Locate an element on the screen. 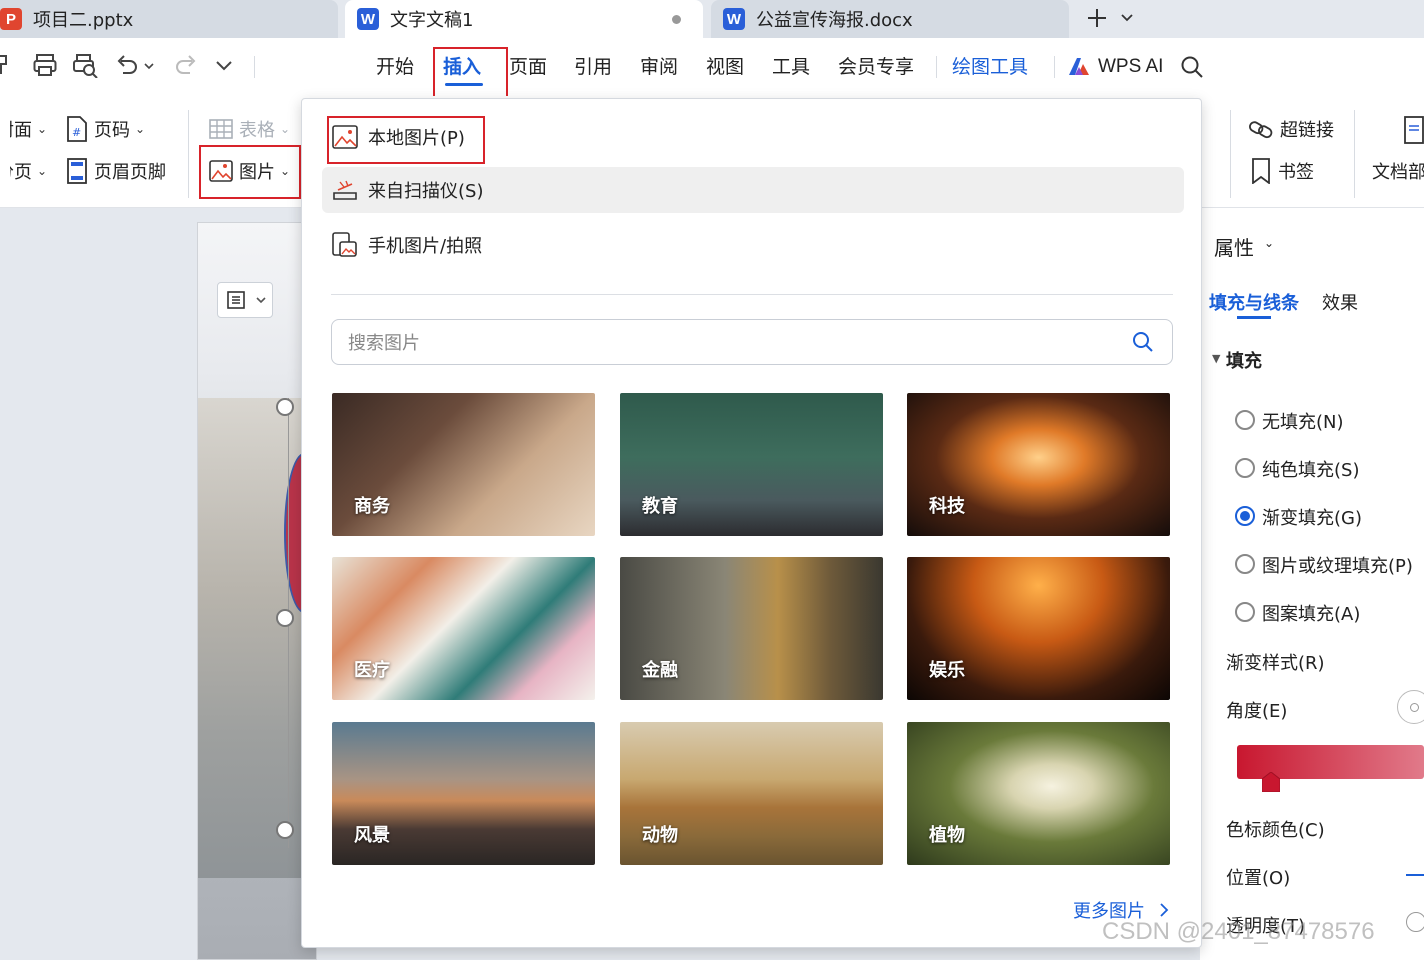 The image size is (1424, 960). tab-fill-line: 填充与线条 is located at coordinates (1254, 302).